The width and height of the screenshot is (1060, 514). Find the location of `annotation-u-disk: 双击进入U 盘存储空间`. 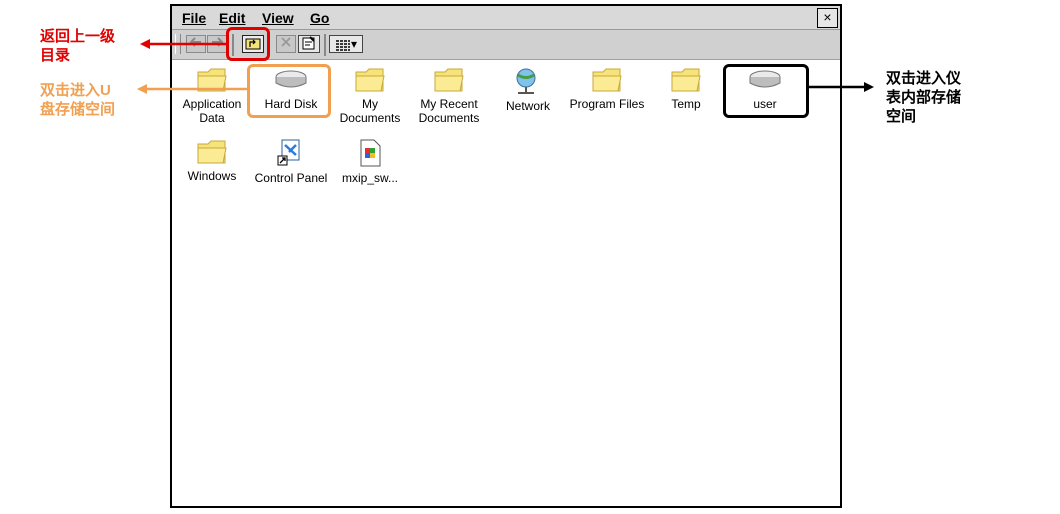

annotation-u-disk: 双击进入U 盘存储空间 is located at coordinates (78, 100).